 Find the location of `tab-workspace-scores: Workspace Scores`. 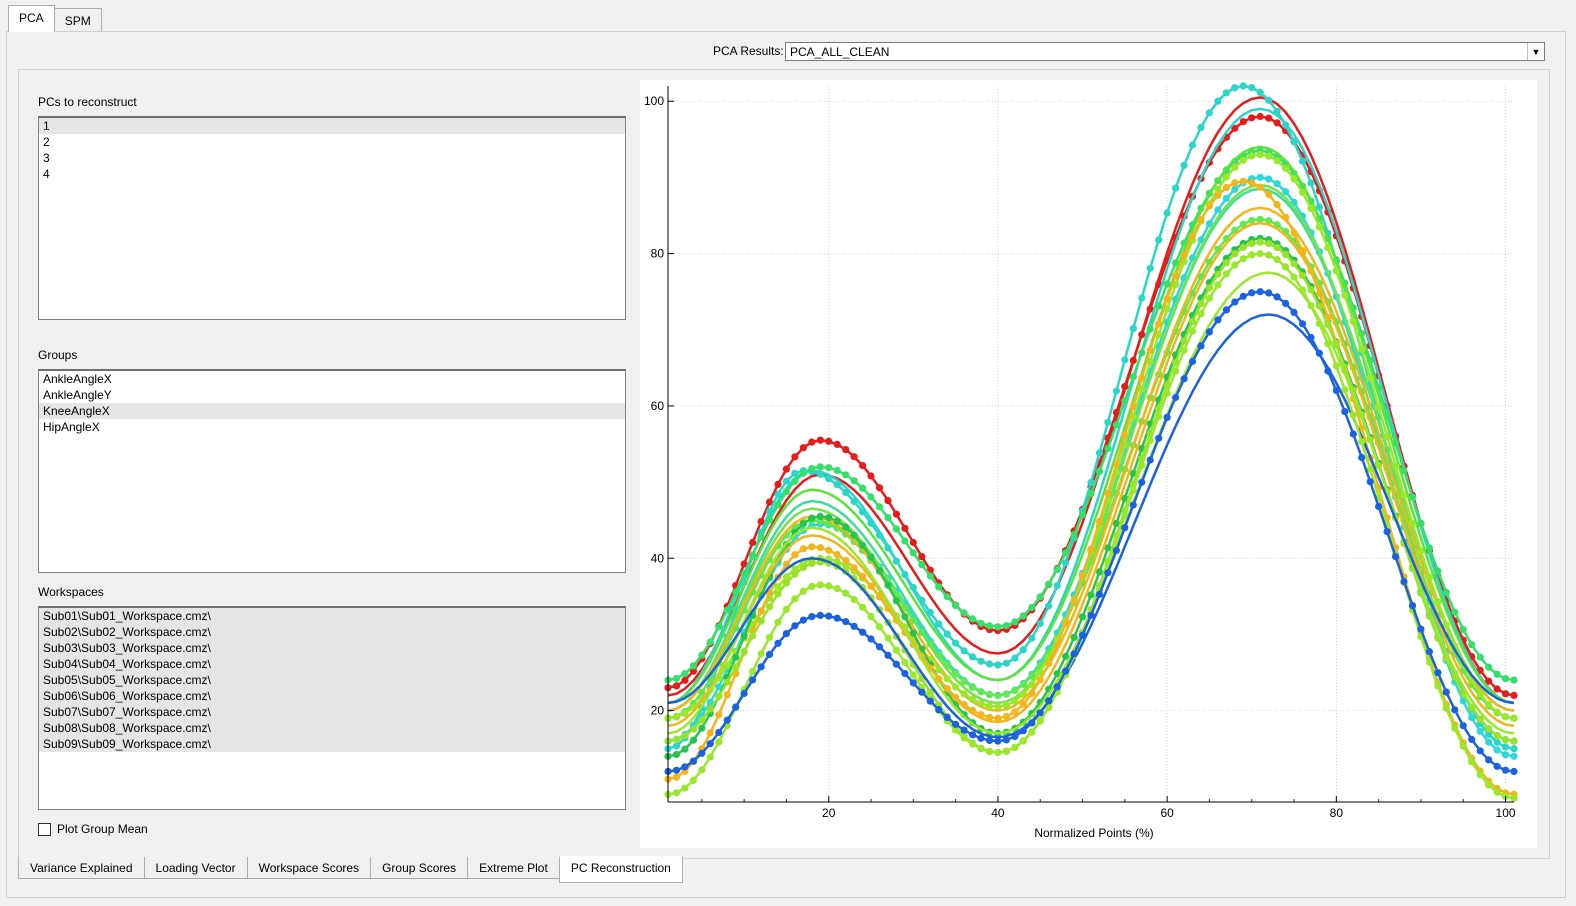

tab-workspace-scores: Workspace Scores is located at coordinates (309, 868).